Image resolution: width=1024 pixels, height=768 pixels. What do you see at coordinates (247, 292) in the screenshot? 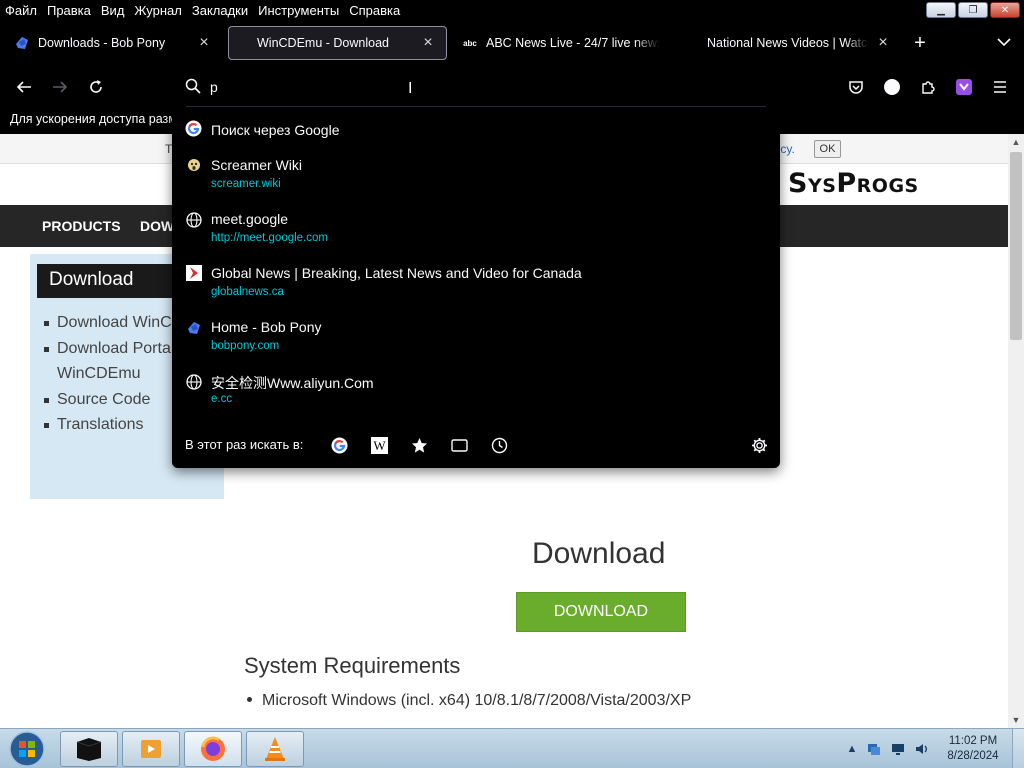
I see `suggestion-url: globalnews.ca` at bounding box center [247, 292].